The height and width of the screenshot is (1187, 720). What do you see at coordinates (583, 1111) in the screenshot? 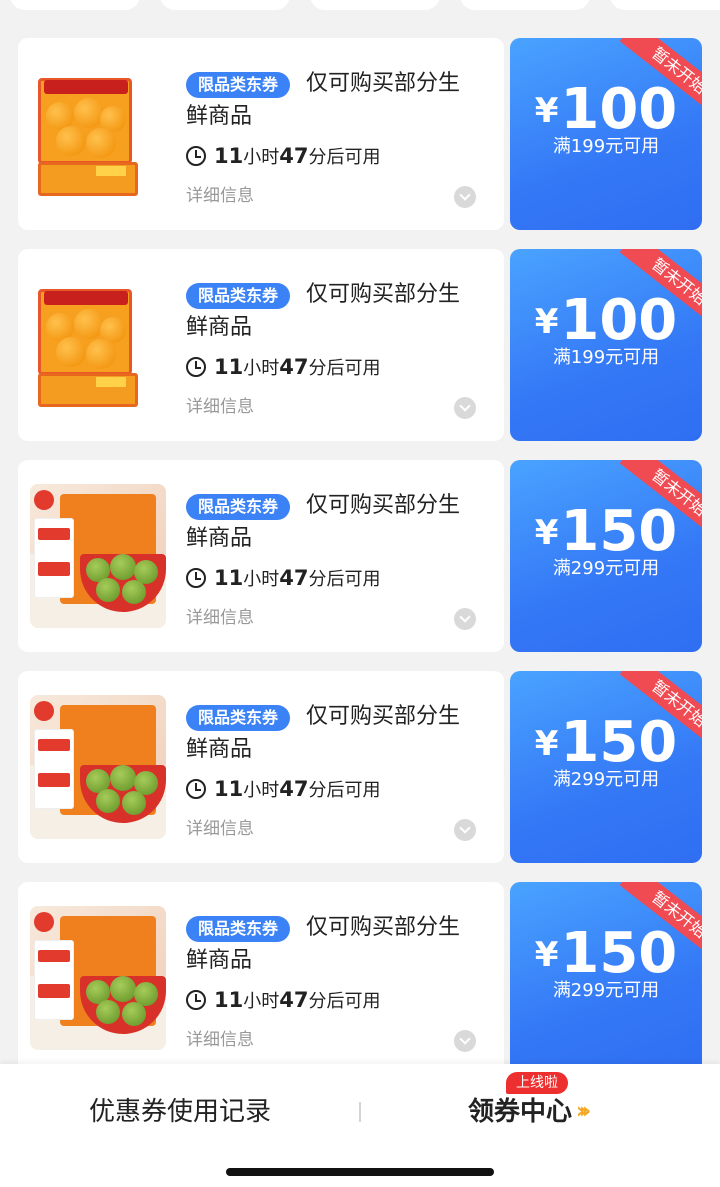
I see `double-chevron-right-icon: ›››` at bounding box center [583, 1111].